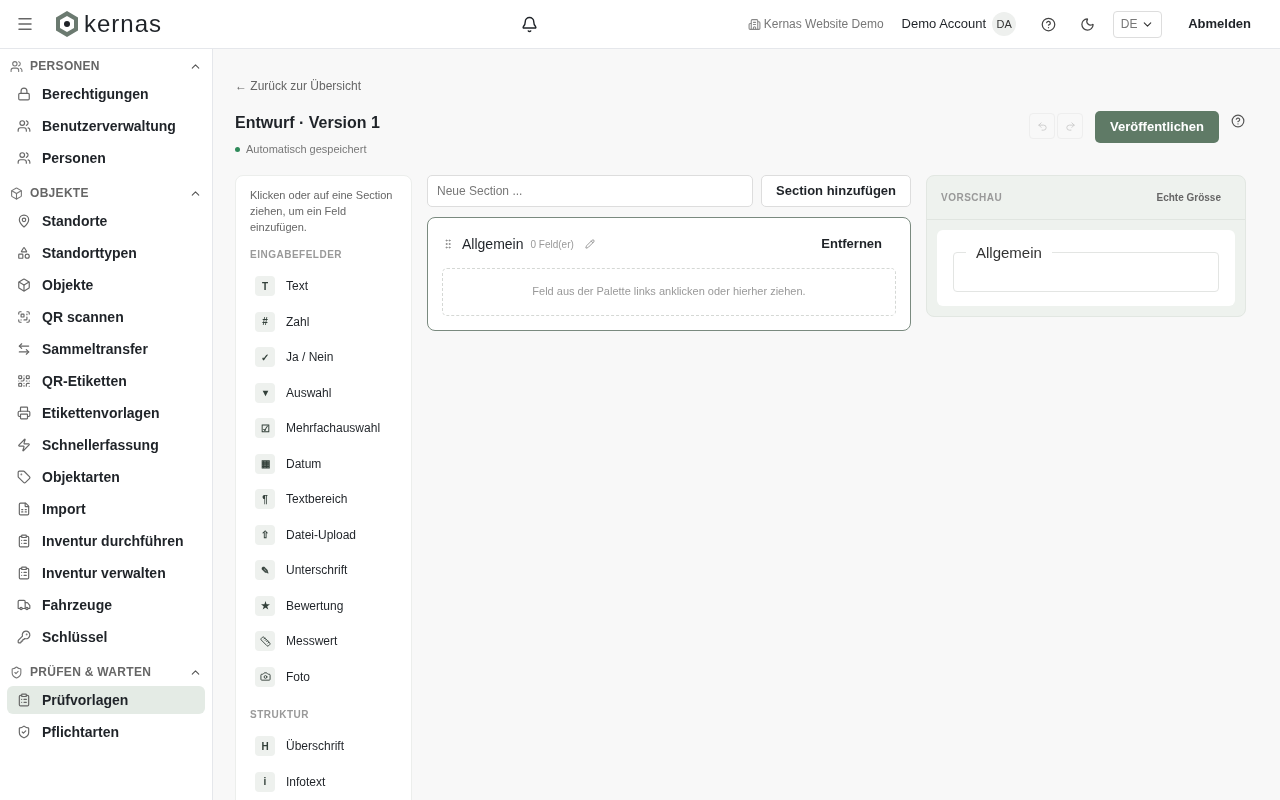 Image resolution: width=1280 pixels, height=800 pixels. Describe the element at coordinates (265, 499) in the screenshot. I see `field-type-glyph: ¶` at that location.